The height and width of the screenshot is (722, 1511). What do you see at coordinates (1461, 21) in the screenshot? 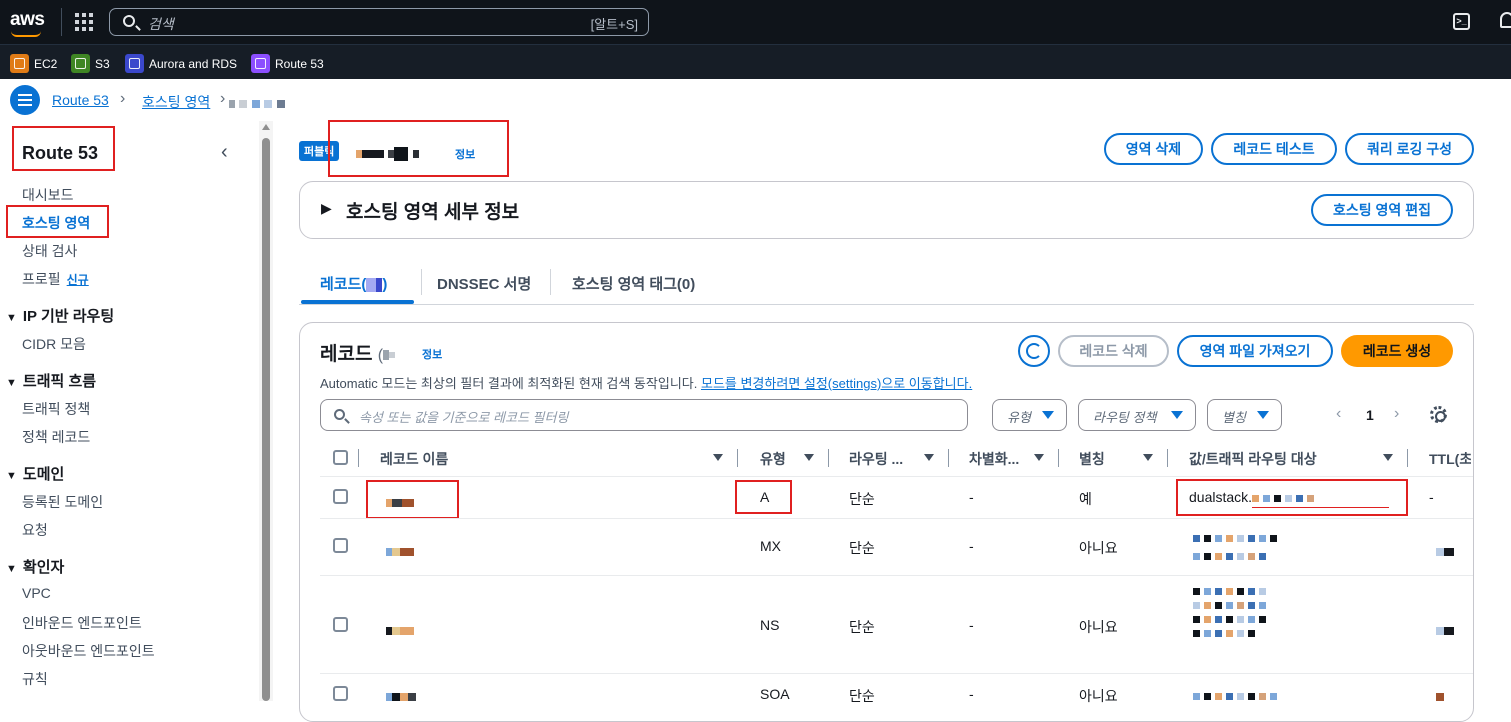
I see `cloudshell-icon: >_` at bounding box center [1461, 21].